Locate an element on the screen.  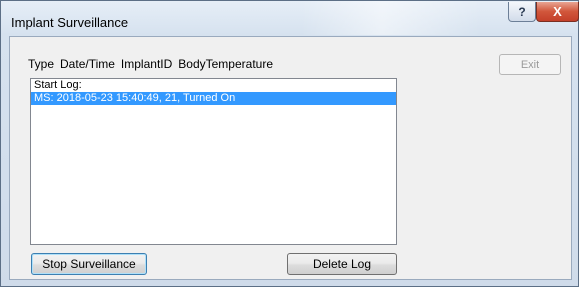
help-icon: ? is located at coordinates (522, 11).